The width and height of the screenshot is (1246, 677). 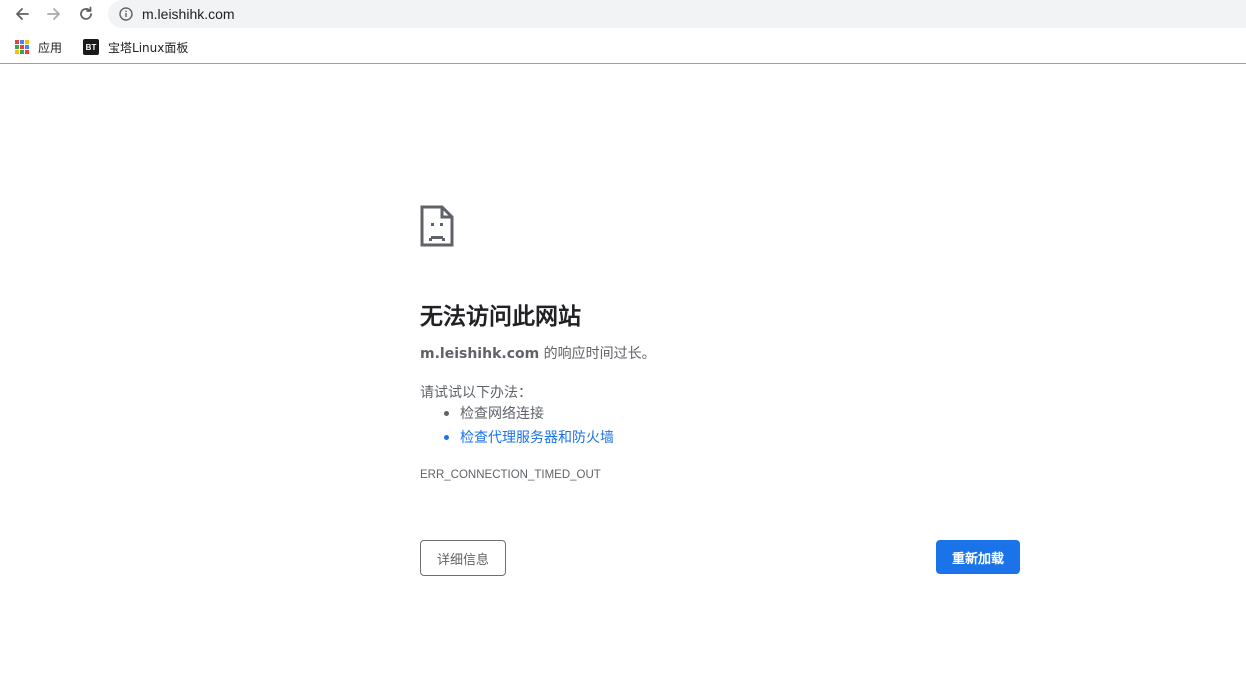 What do you see at coordinates (597, 354) in the screenshot?
I see `error-desc-suffix: 的响应时间过长。` at bounding box center [597, 354].